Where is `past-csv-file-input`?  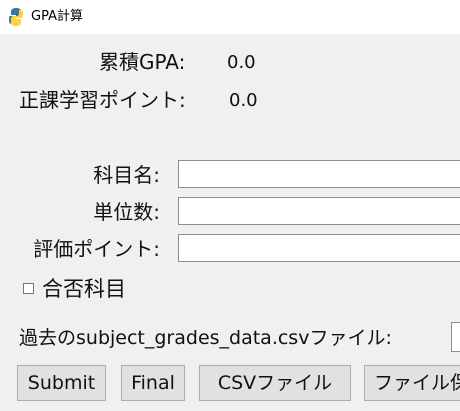 past-csv-file-input is located at coordinates (455, 337).